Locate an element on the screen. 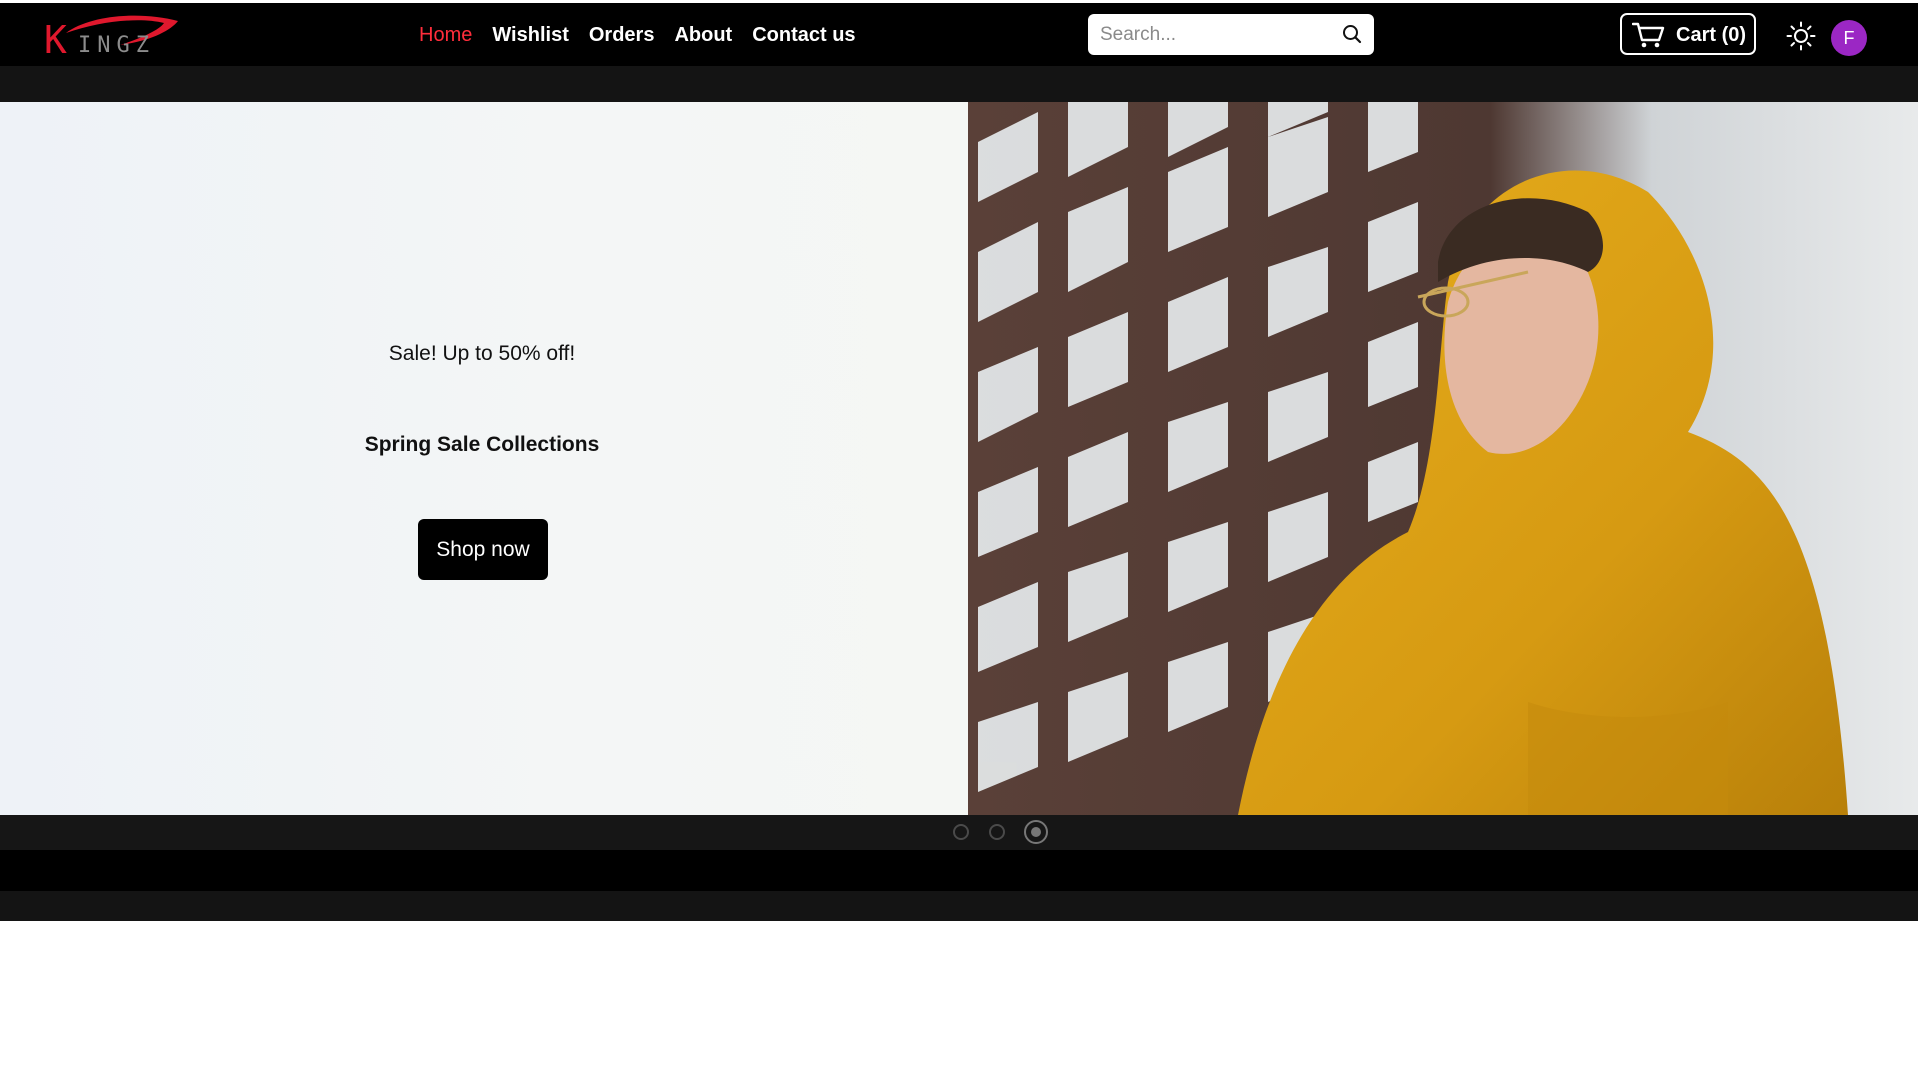  search-box is located at coordinates (1231, 34).